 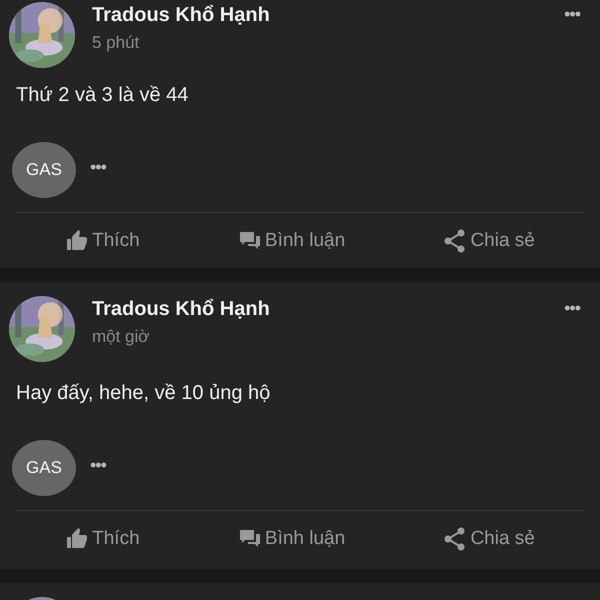 What do you see at coordinates (116, 43) in the screenshot?
I see `post-time: 5 phút` at bounding box center [116, 43].